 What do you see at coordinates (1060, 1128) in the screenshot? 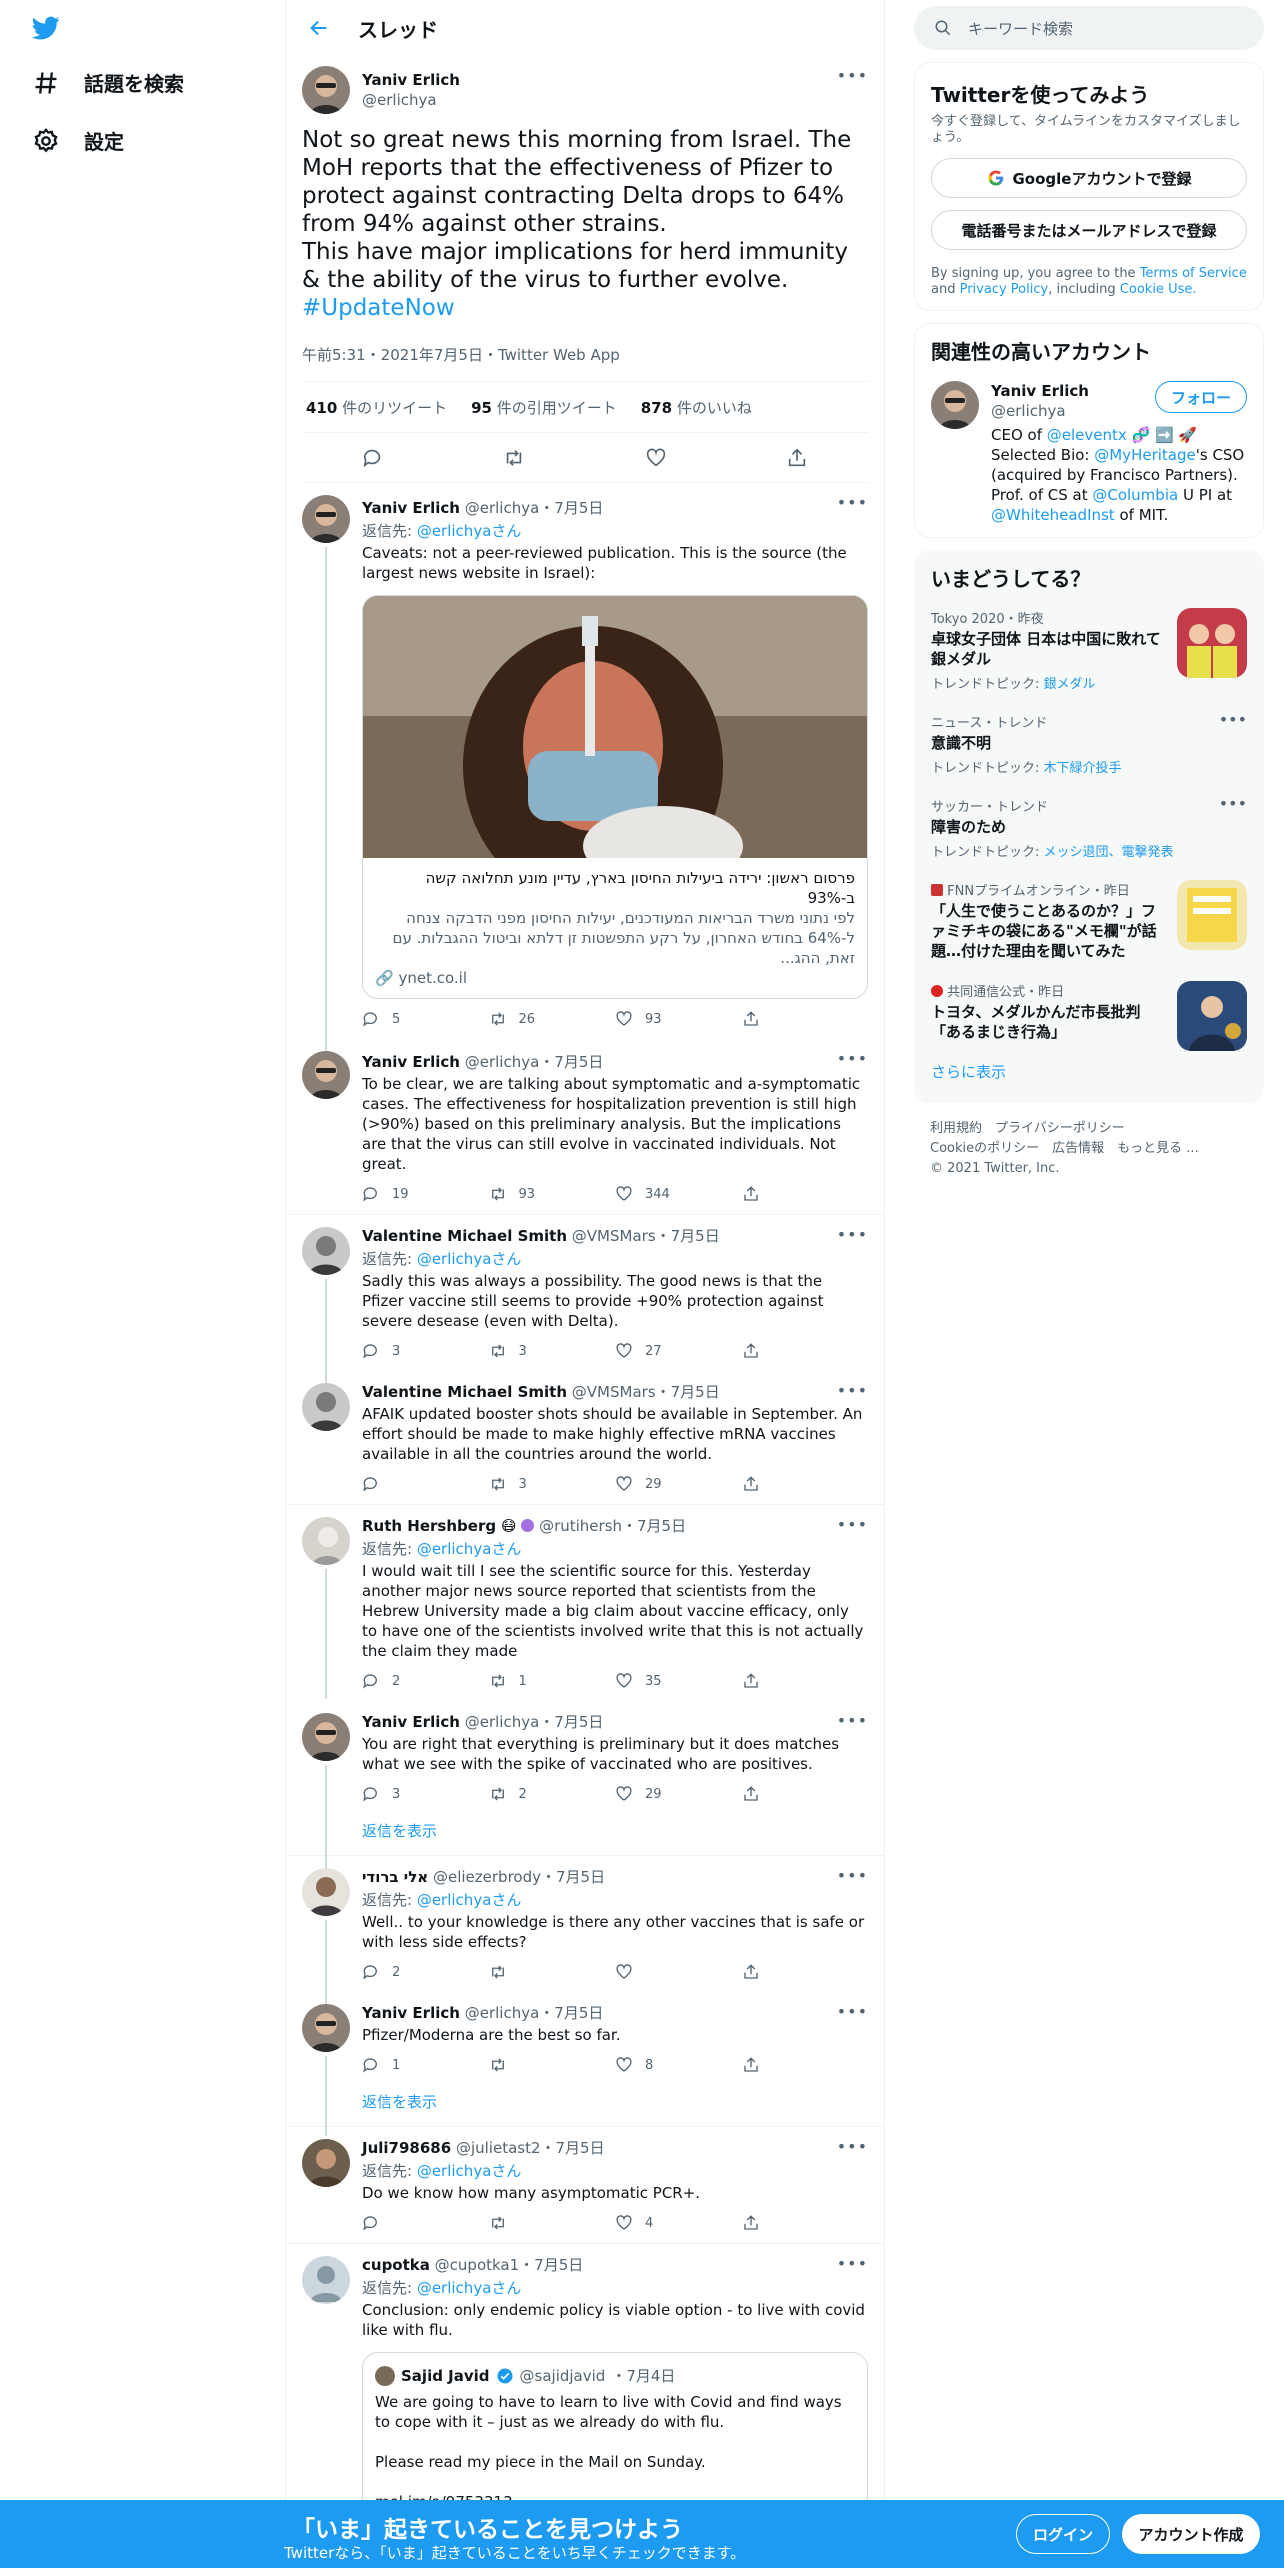
I see `footer-privacy-link: プライバシーポリシー` at bounding box center [1060, 1128].